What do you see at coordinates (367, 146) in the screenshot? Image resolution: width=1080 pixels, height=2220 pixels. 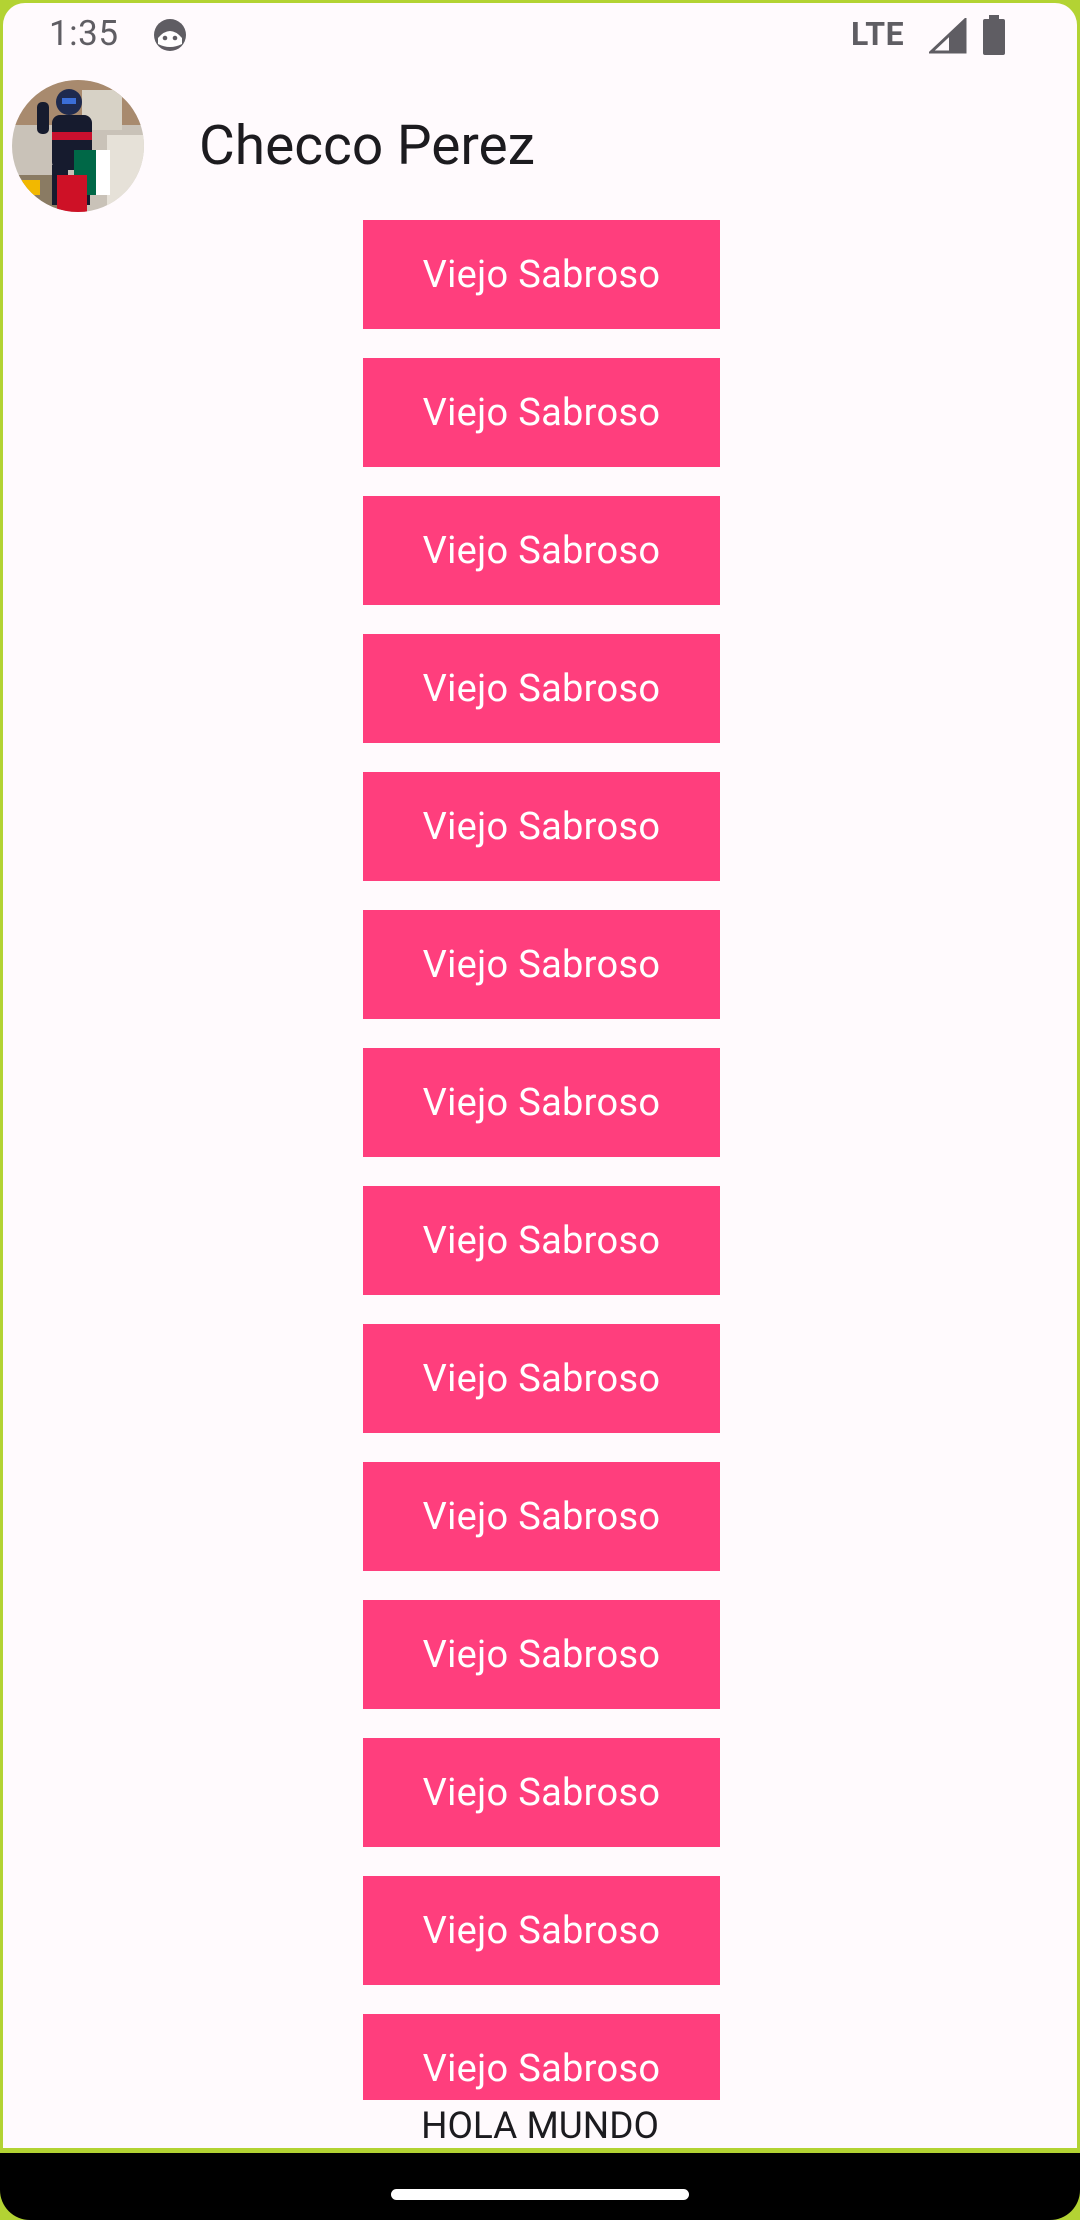 I see `page-title: Checco Perez` at bounding box center [367, 146].